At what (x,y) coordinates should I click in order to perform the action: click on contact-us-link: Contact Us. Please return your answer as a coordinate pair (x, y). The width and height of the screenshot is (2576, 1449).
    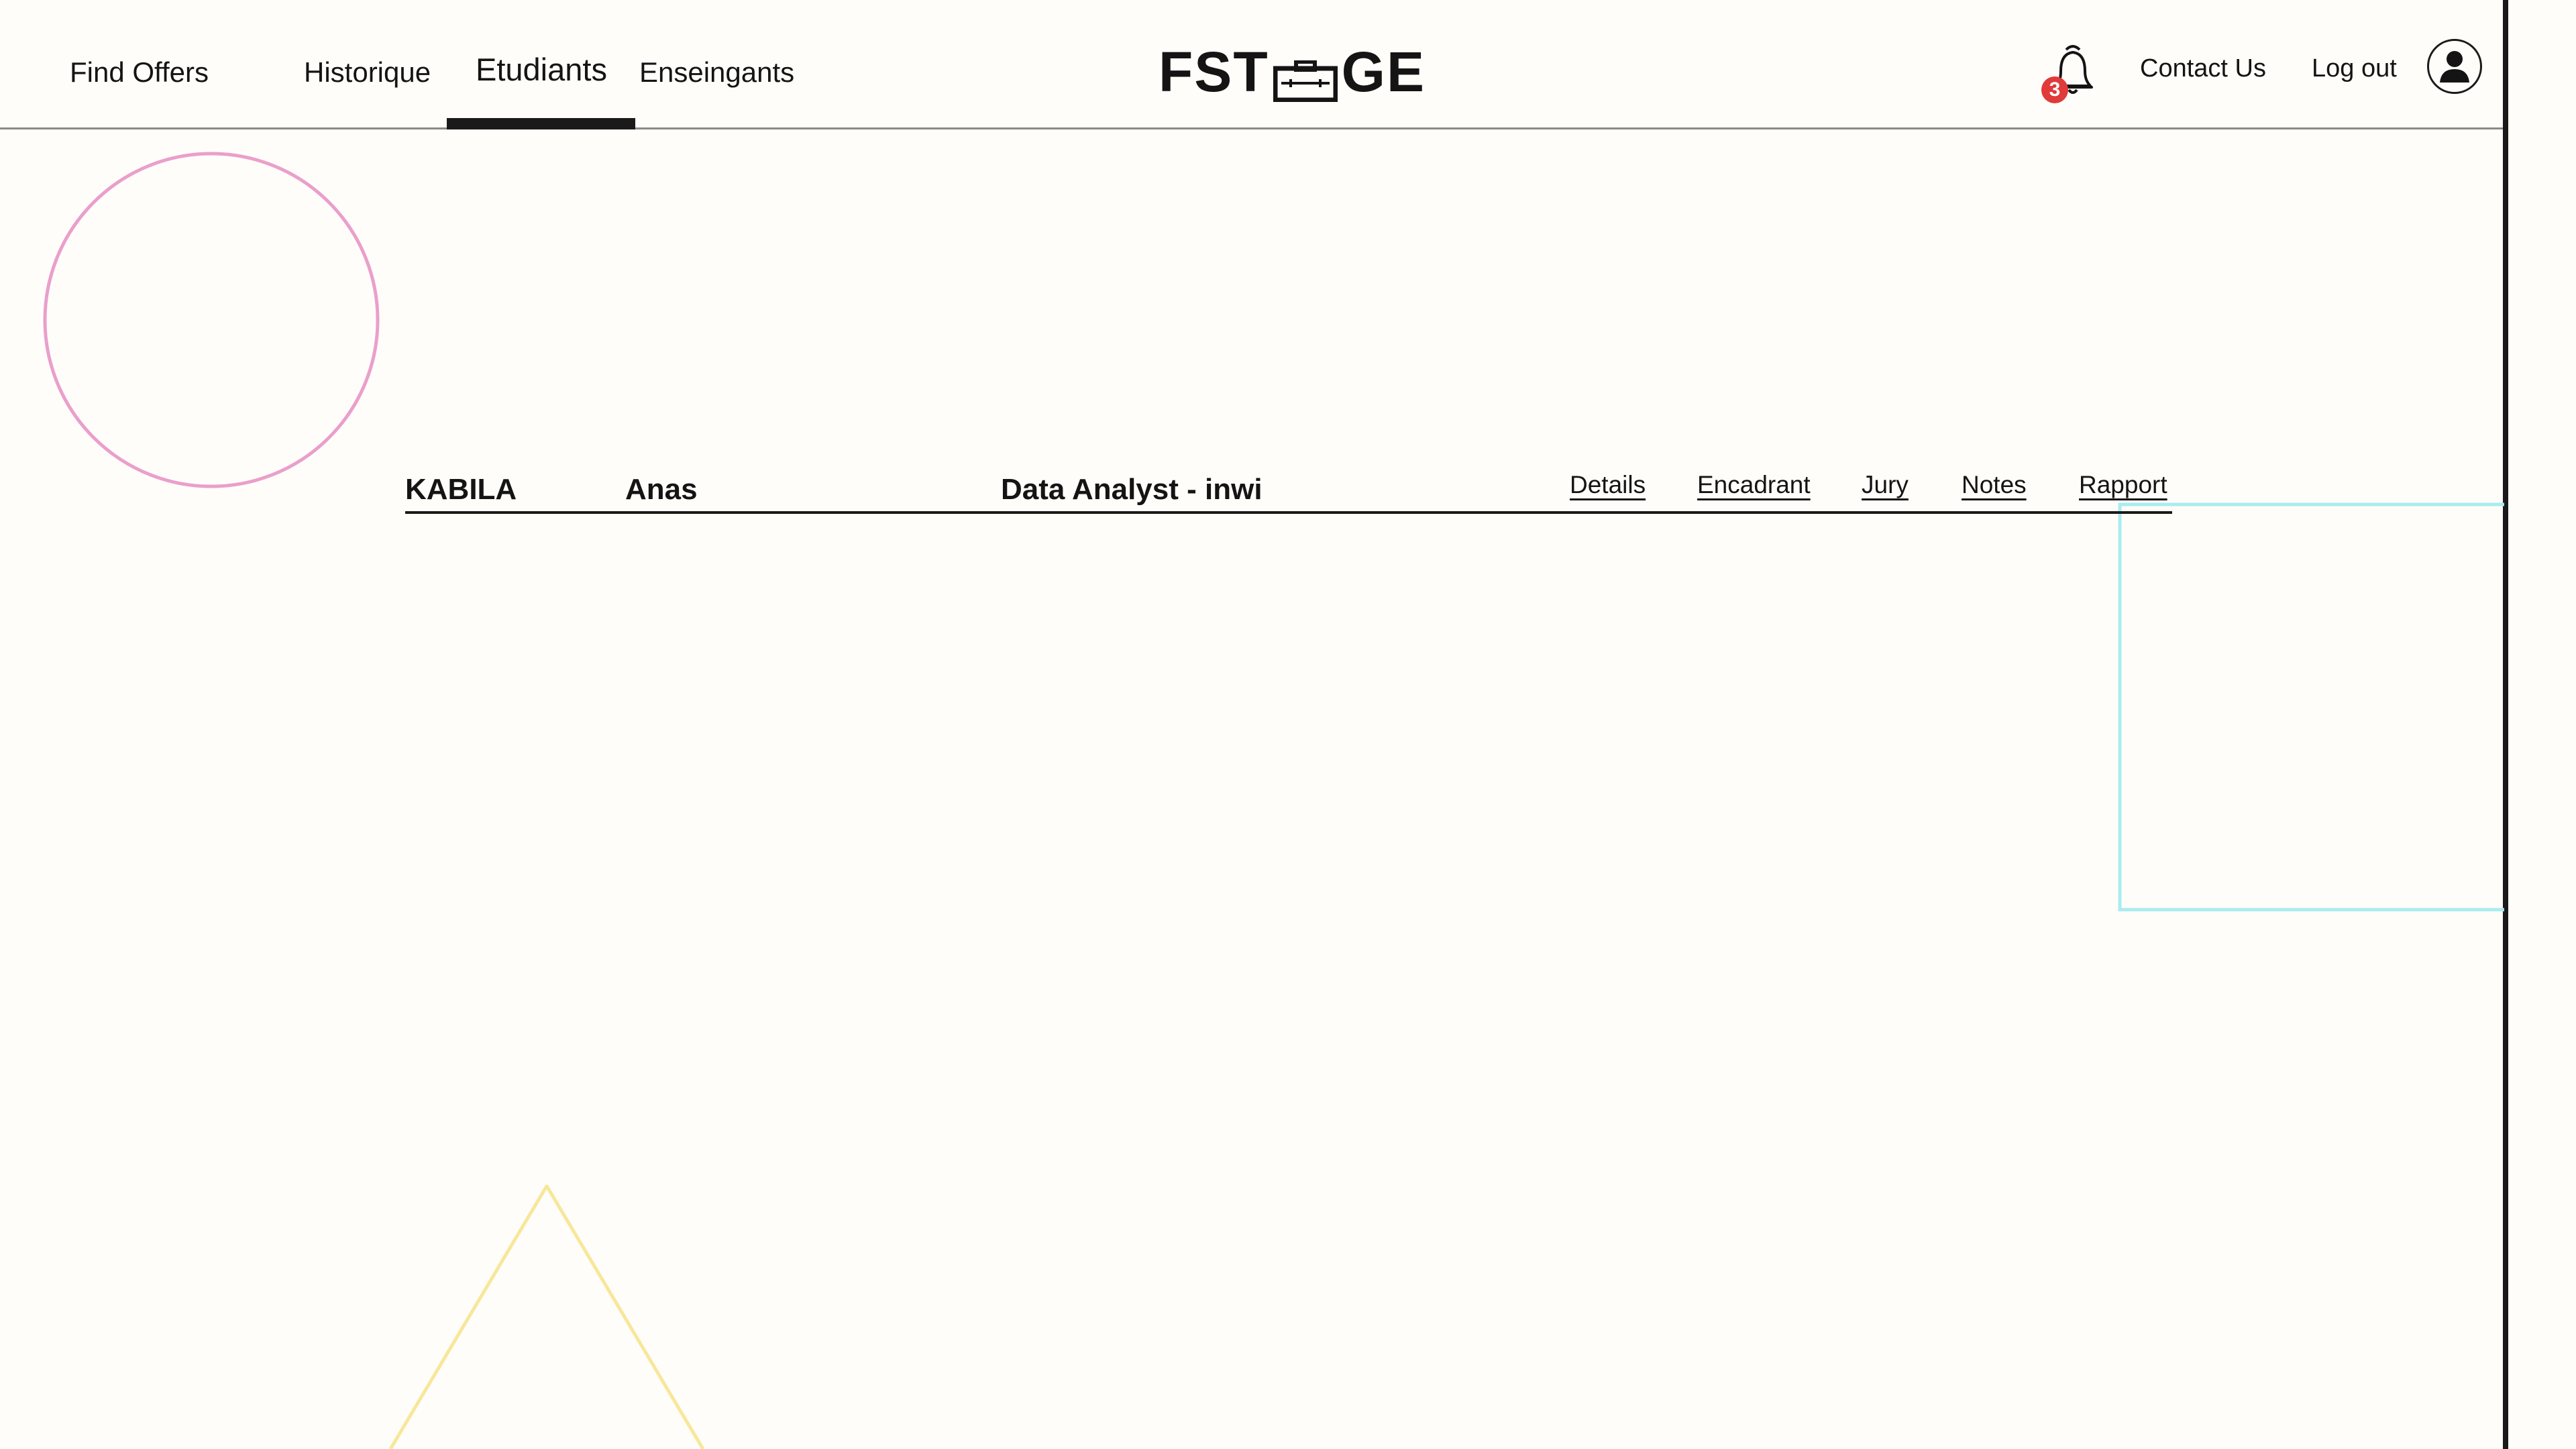
    Looking at the image, I should click on (2203, 68).